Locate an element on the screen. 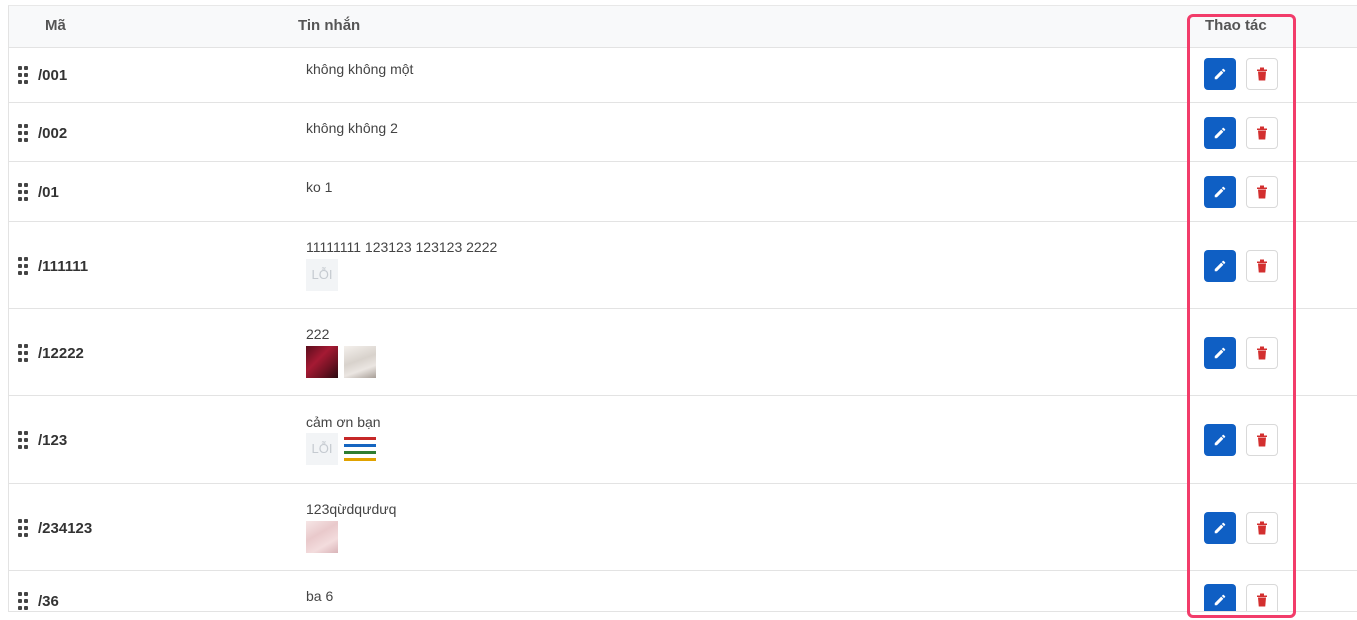 Image resolution: width=1357 pixels, height=620 pixels. row-message: 11111111 123123 123123 2222 is located at coordinates (402, 247).